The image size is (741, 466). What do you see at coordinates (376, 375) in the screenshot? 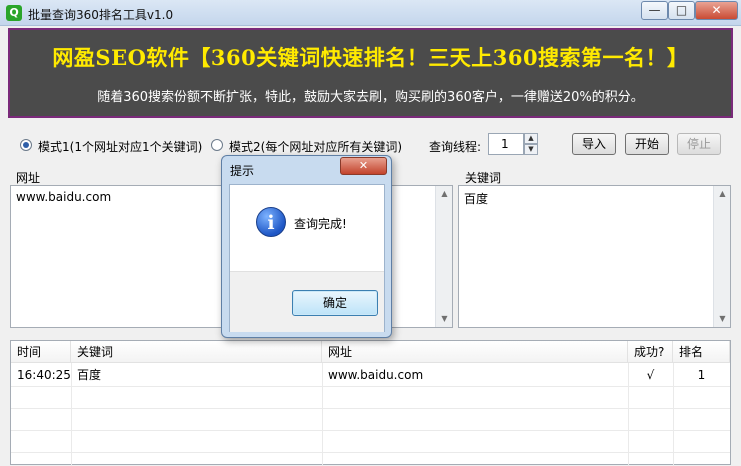
I see `cell-url: www.baidu.com` at bounding box center [376, 375].